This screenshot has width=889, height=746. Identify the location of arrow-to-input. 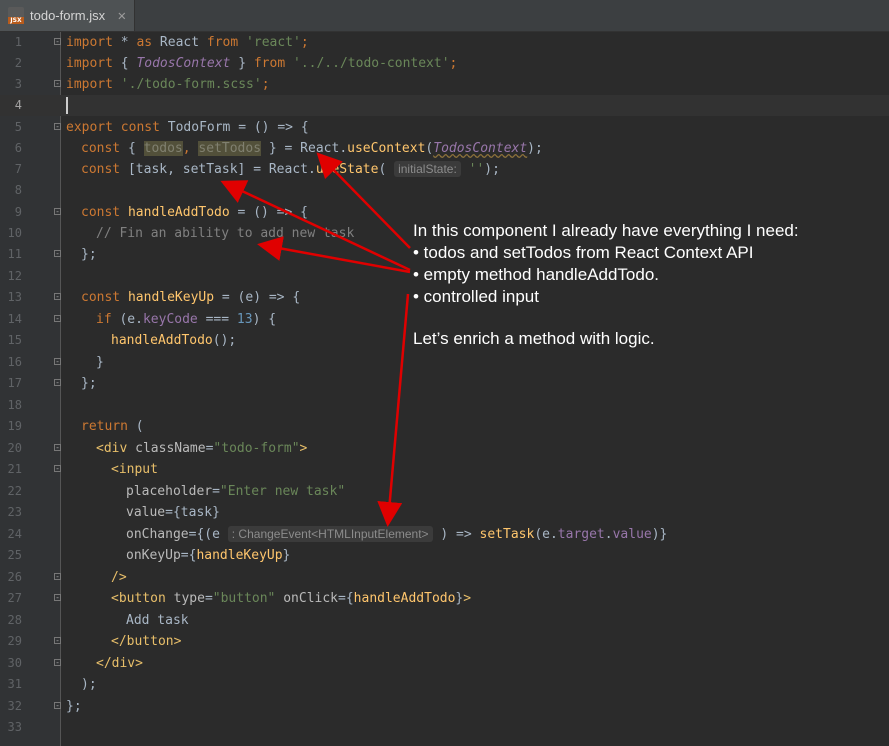
(393, 410).